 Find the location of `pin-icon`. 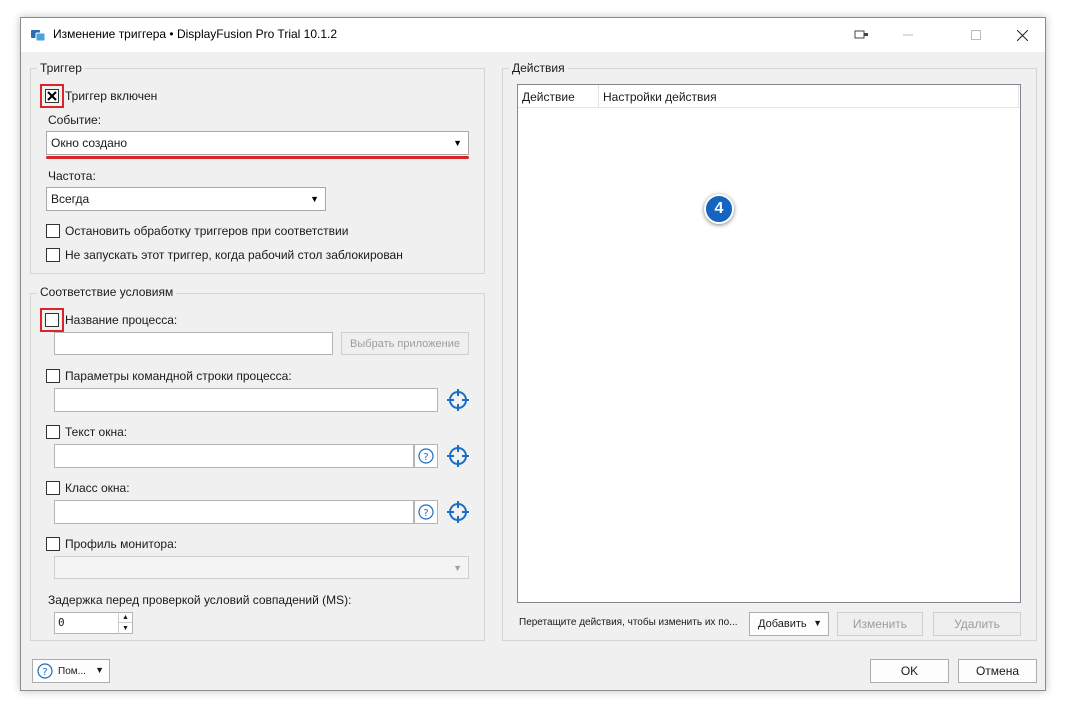

pin-icon is located at coordinates (861, 34).